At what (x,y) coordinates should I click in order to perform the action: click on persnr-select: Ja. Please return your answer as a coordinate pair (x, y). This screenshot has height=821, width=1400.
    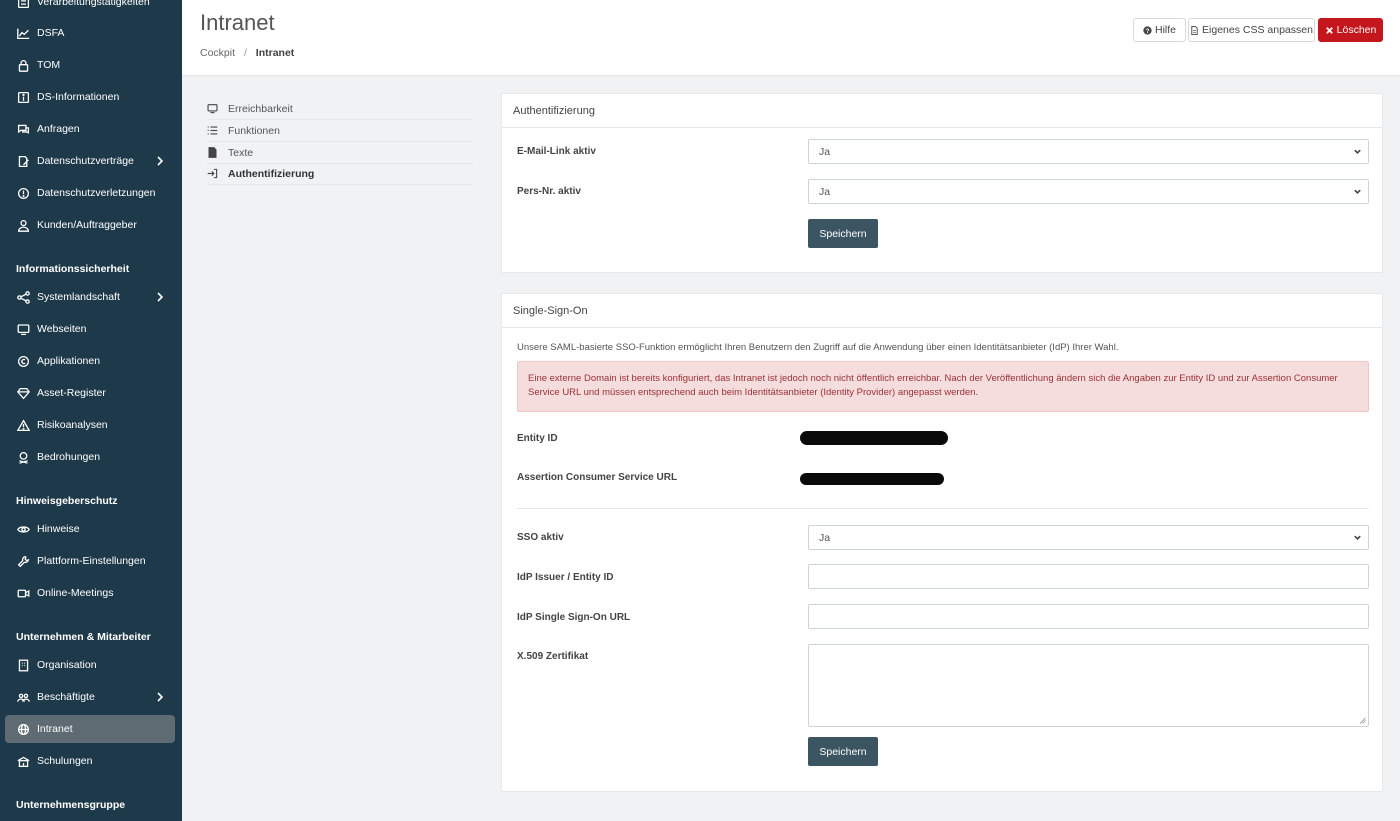
    Looking at the image, I should click on (1088, 191).